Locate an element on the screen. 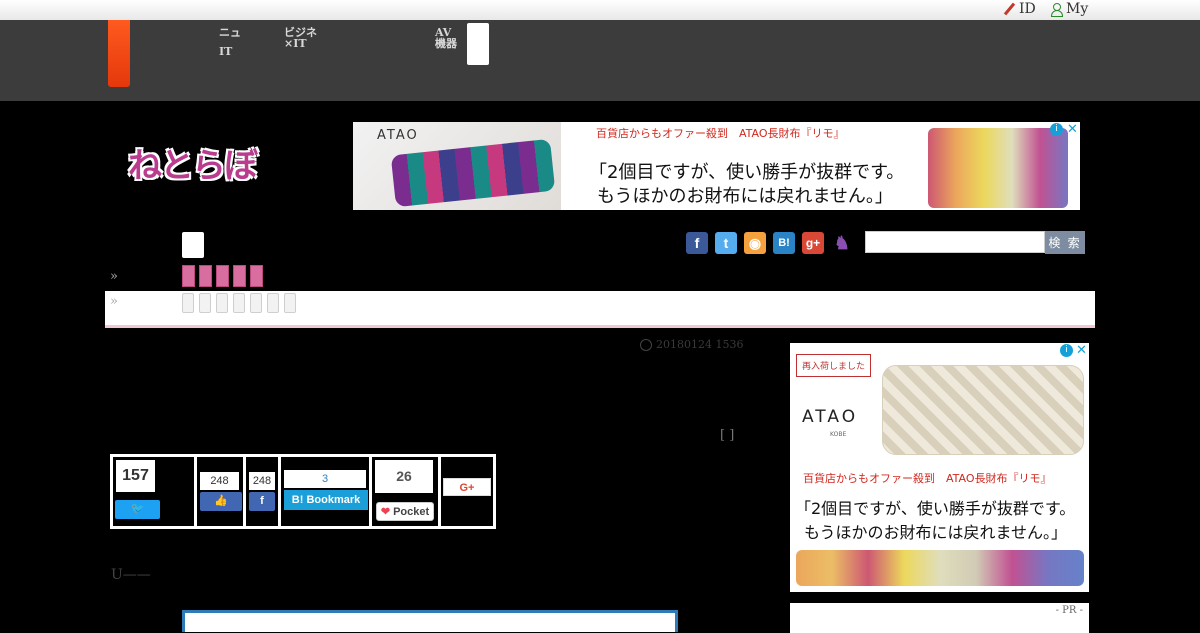 This screenshot has width=1200, height=633. thumbs-up-icon: 👍 is located at coordinates (221, 501).